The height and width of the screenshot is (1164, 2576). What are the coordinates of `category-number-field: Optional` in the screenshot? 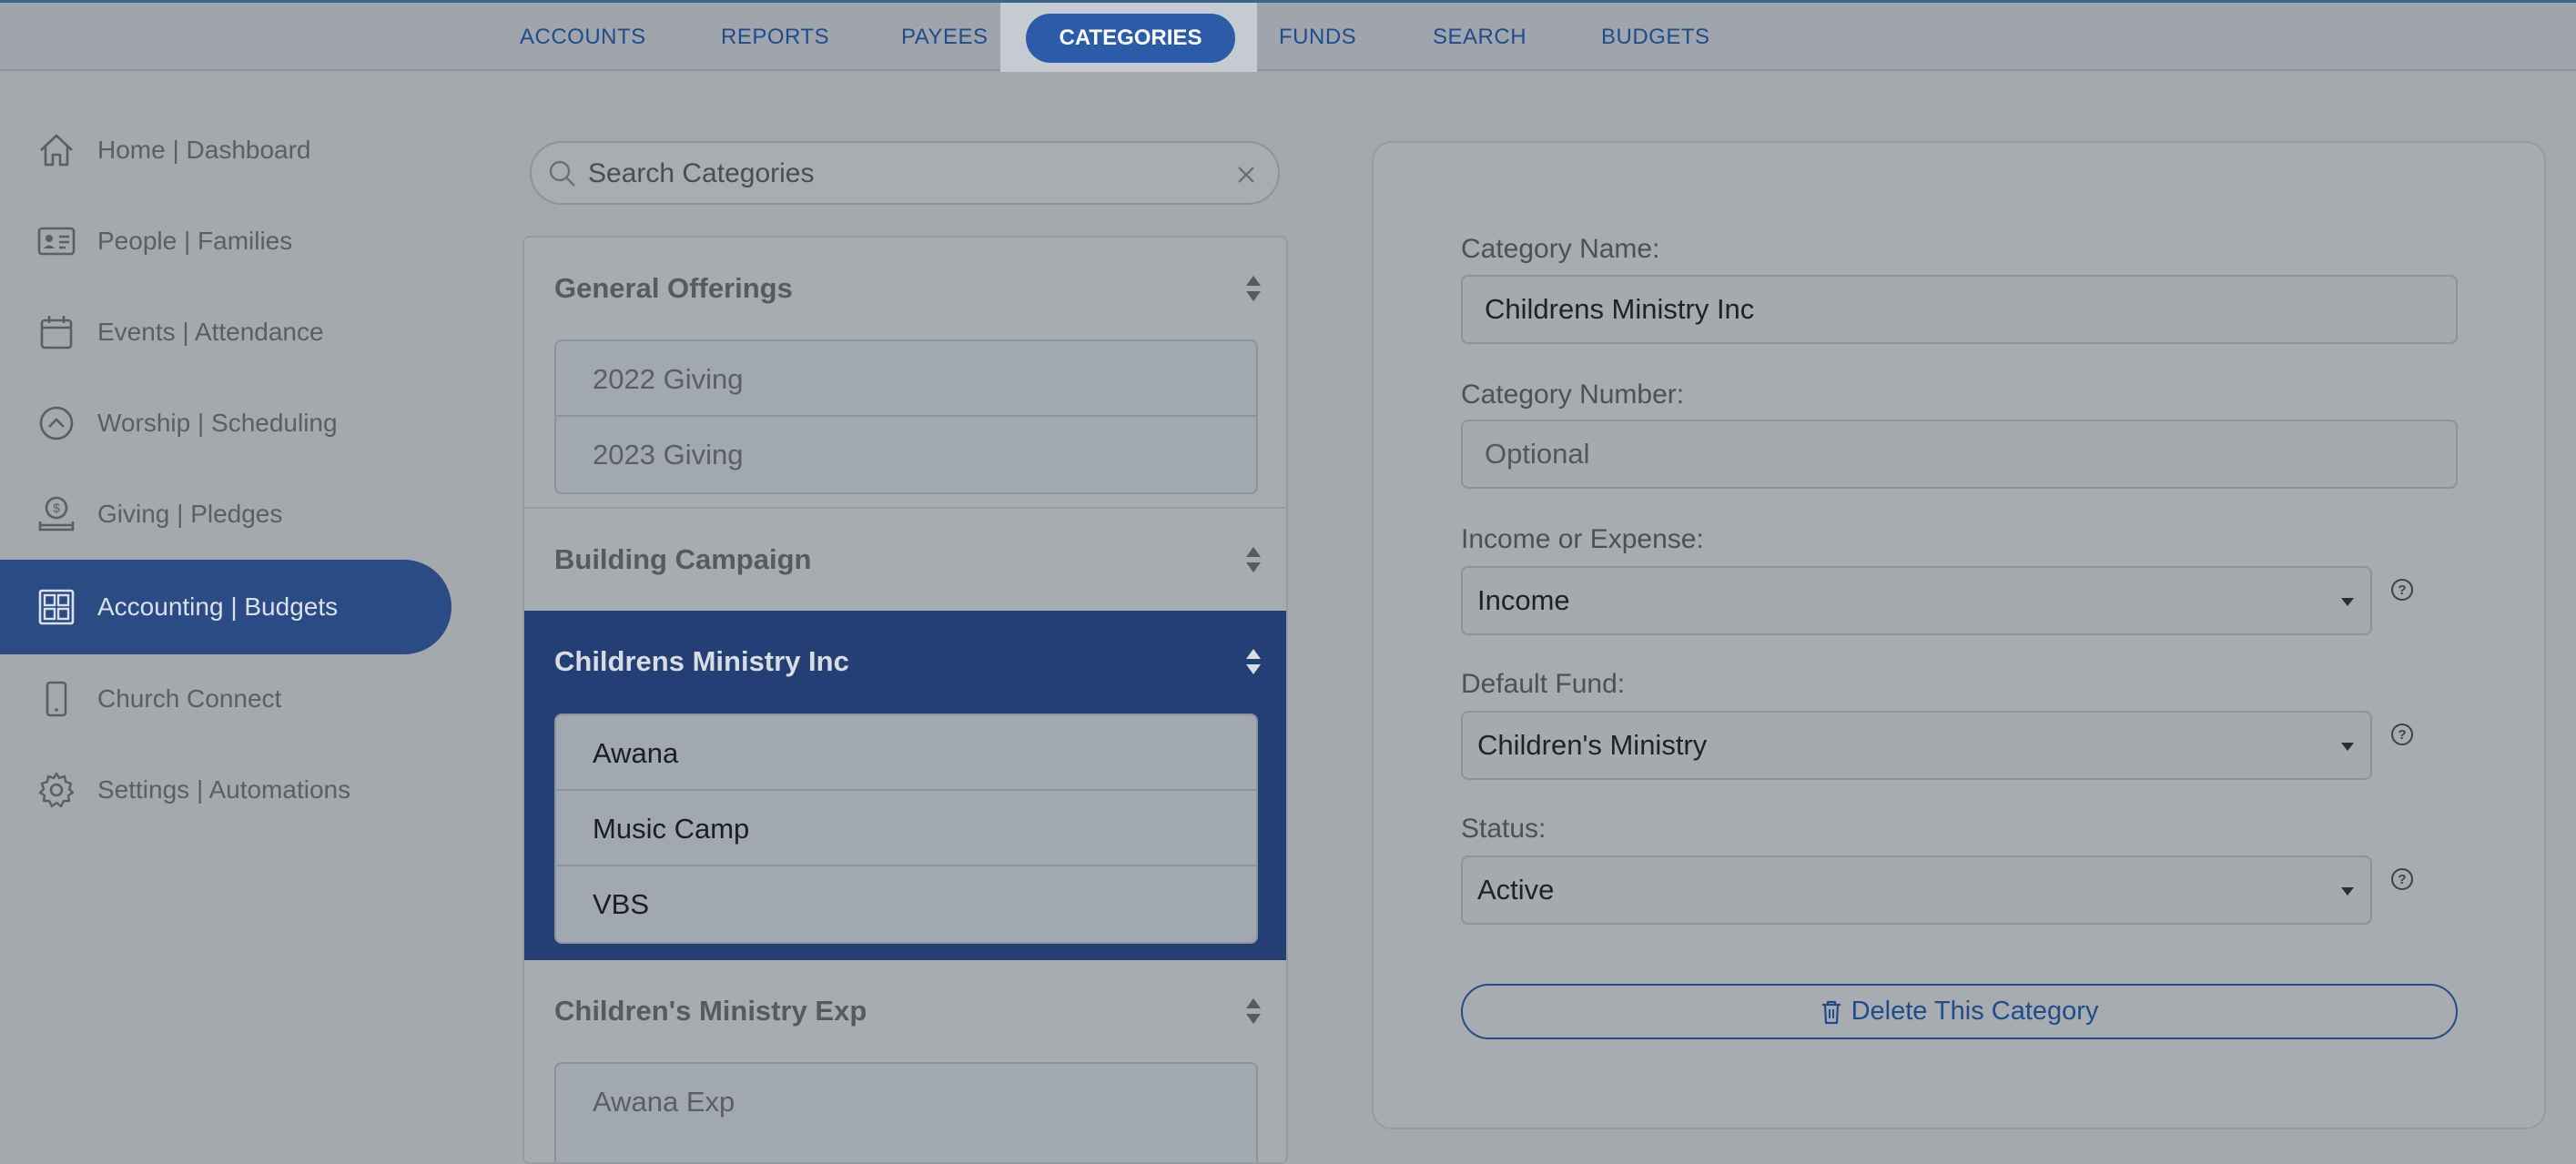 It's located at (1959, 455).